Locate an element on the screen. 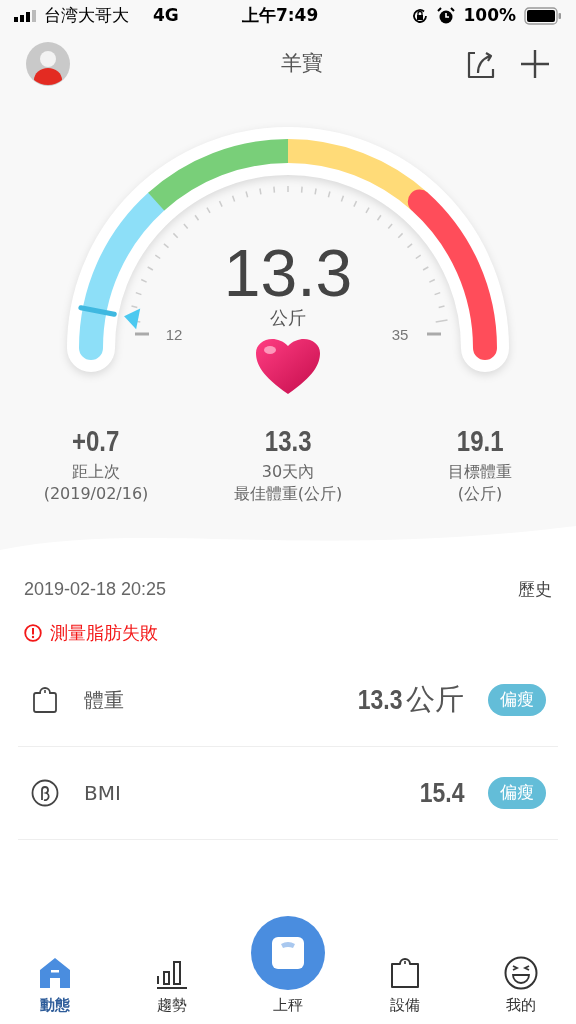  nav-tab: 設備 is located at coordinates (404, 985).